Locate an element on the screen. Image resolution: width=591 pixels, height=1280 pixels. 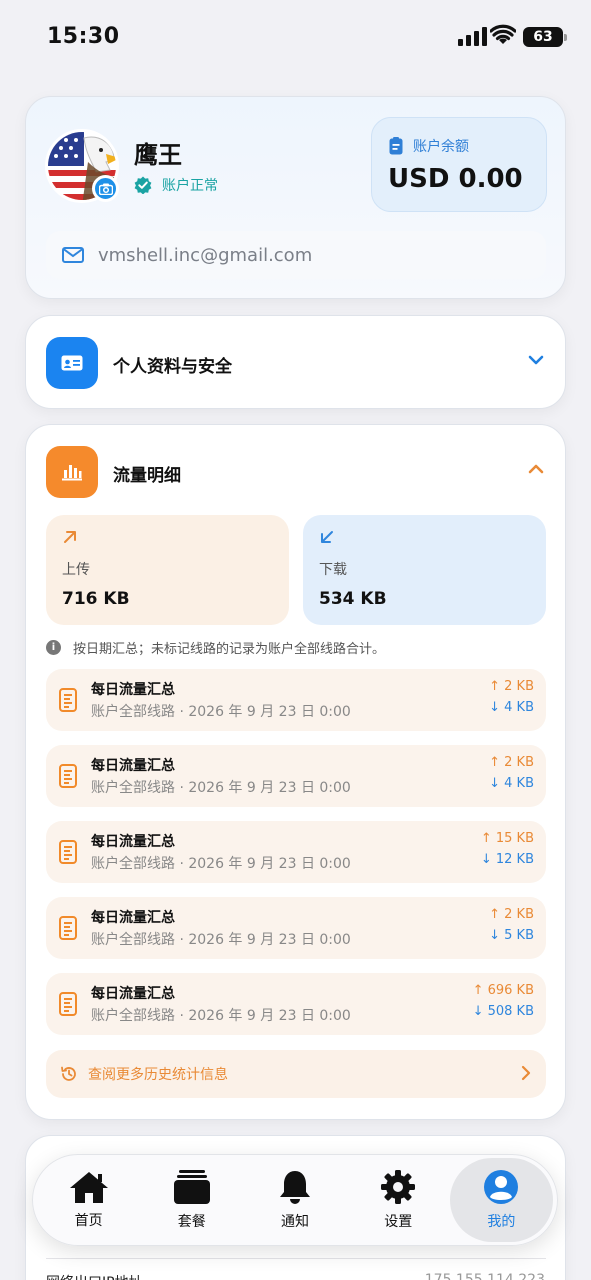
download-stat-card: 下载 534 KB is located at coordinates (424, 570).